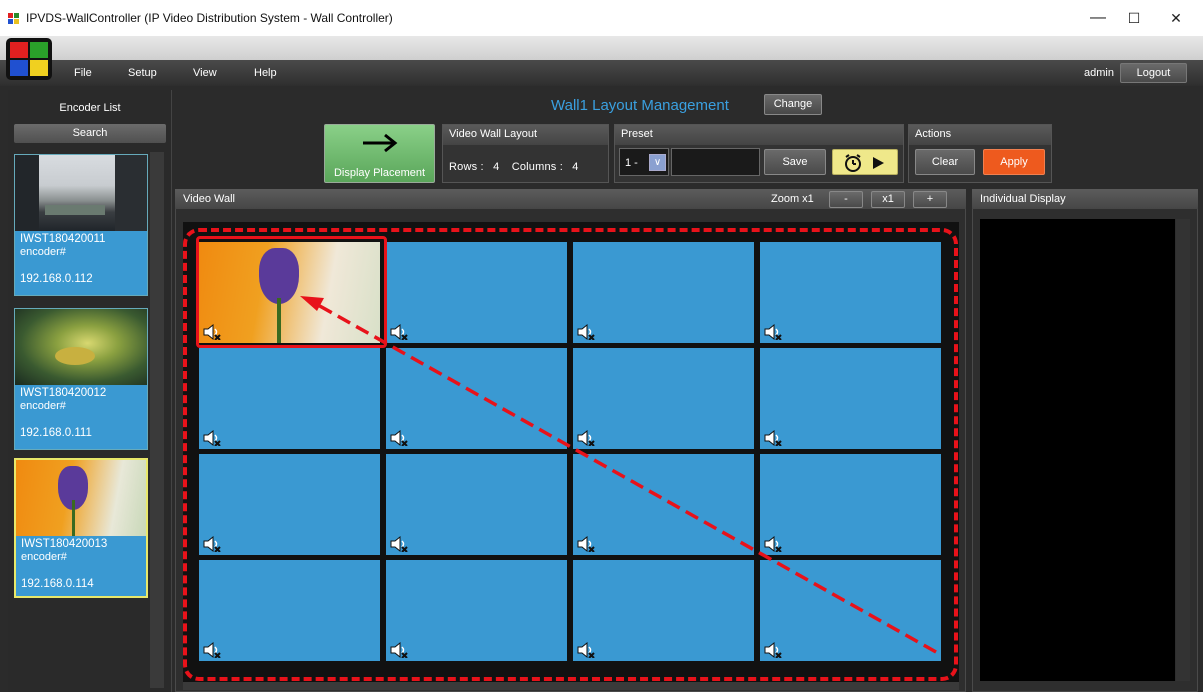  Describe the element at coordinates (205, 73) in the screenshot. I see `menu-view: View` at that location.